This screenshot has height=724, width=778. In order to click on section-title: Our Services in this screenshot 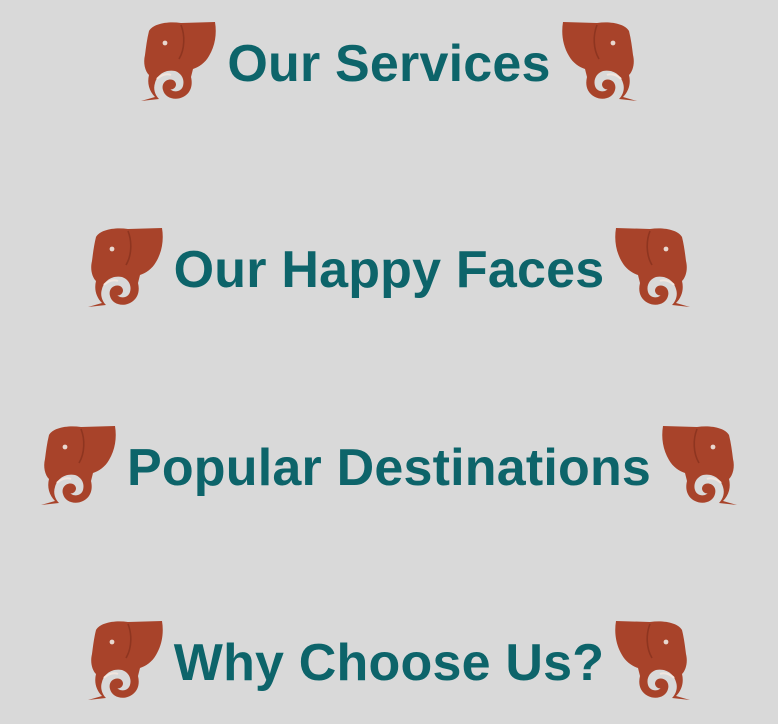, I will do `click(389, 64)`.